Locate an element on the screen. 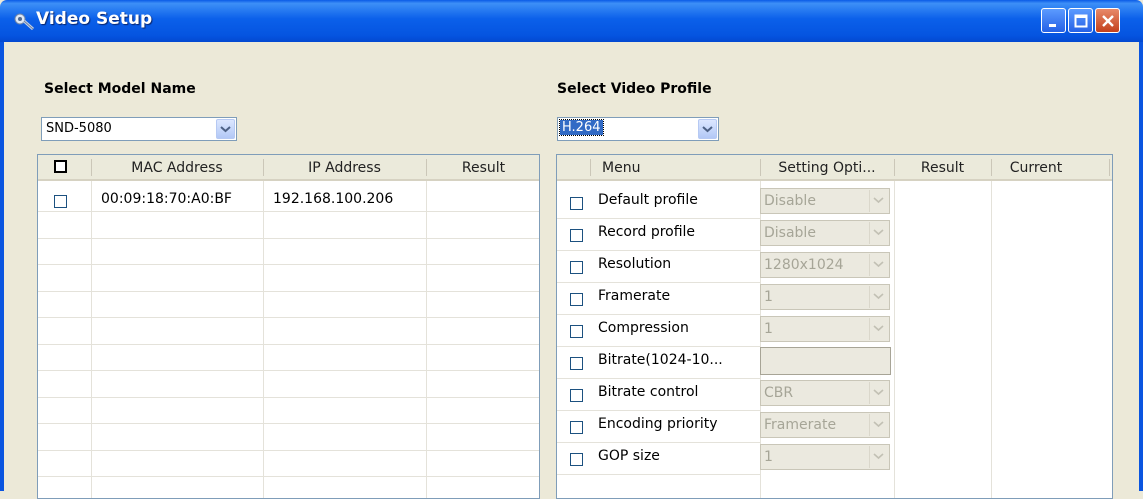 The image size is (1143, 499). setting-option-value: CBR is located at coordinates (779, 393).